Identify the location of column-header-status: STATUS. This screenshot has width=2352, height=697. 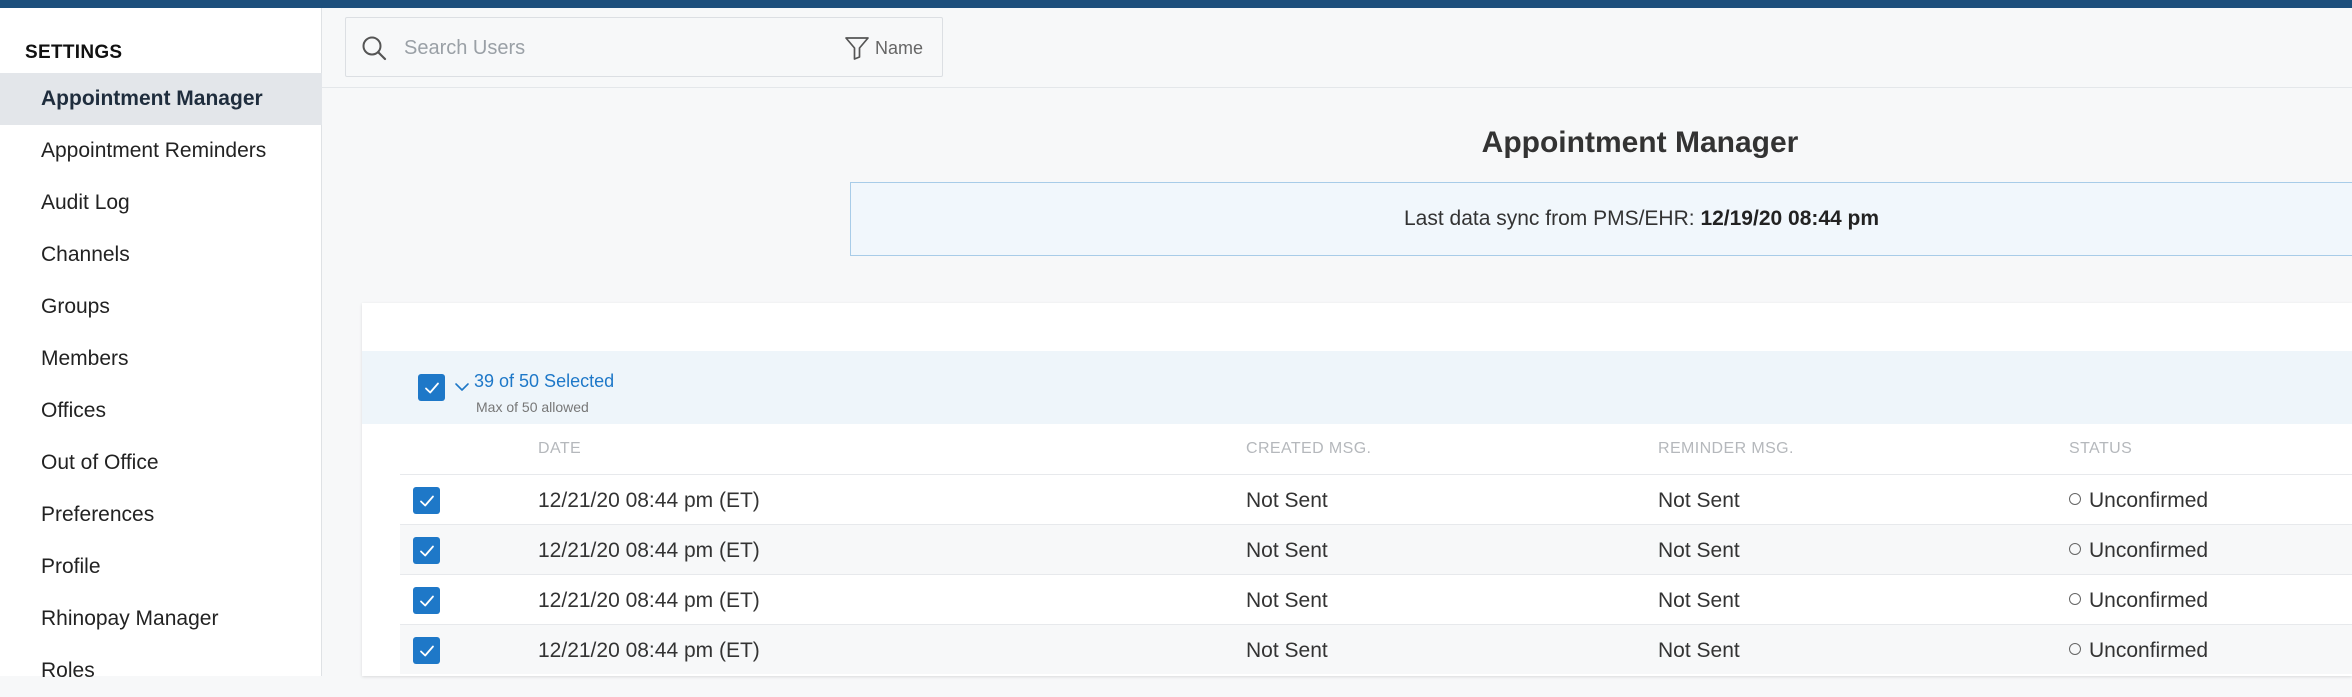
(2100, 449).